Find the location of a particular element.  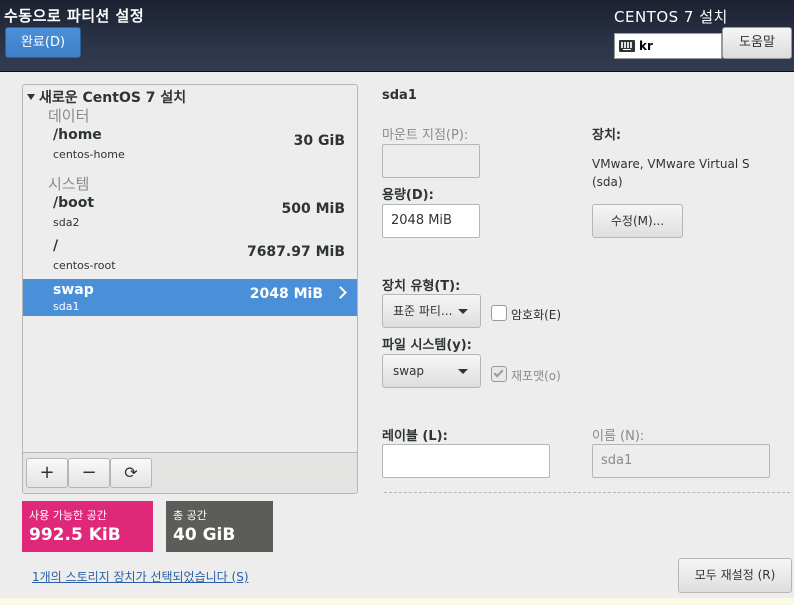

add-partition-button: + is located at coordinates (47, 473).